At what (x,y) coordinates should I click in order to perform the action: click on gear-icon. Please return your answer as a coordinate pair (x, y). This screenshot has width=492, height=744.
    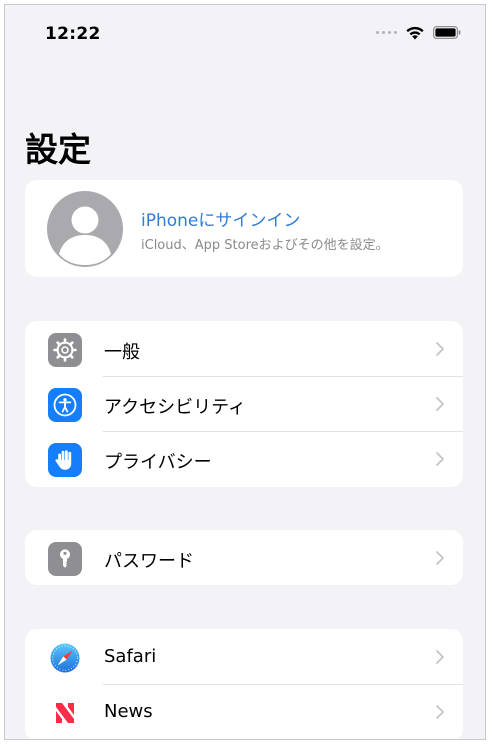
    Looking at the image, I should click on (65, 350).